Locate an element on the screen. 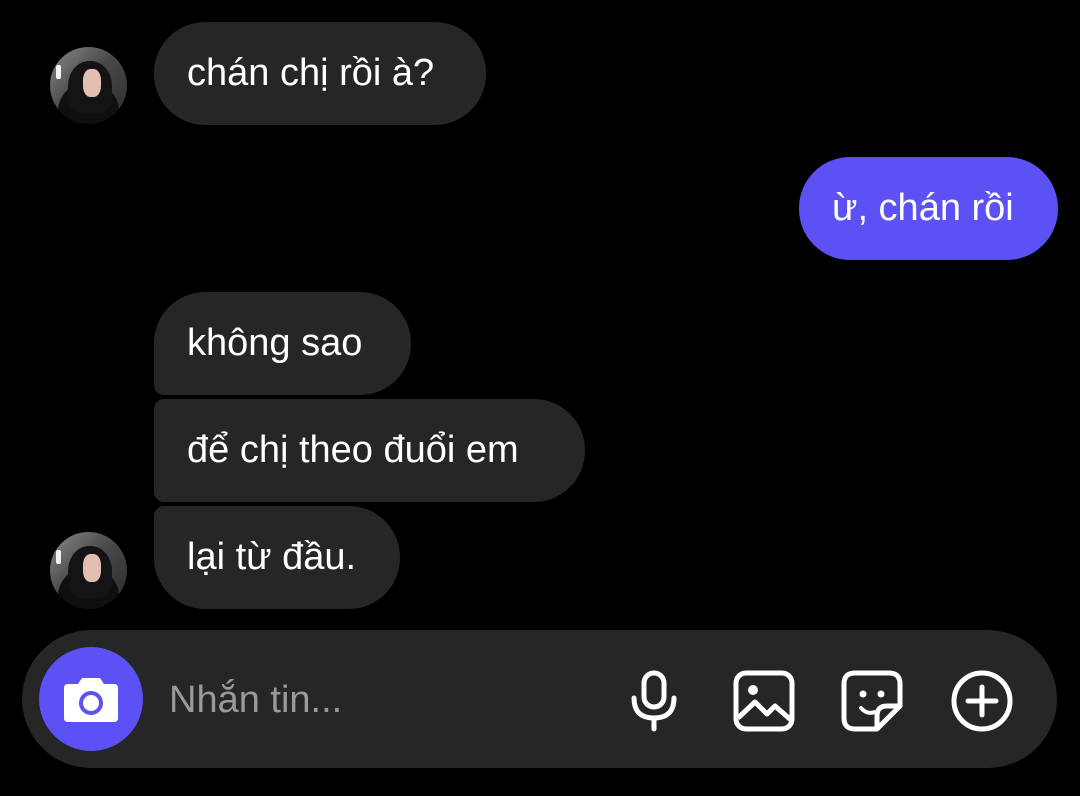  message-input is located at coordinates (389, 700).